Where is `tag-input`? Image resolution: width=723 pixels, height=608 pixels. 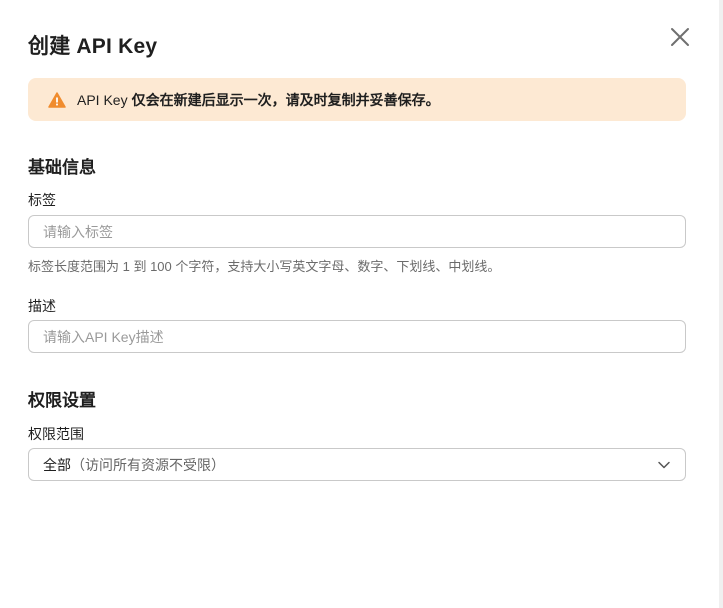 tag-input is located at coordinates (357, 231).